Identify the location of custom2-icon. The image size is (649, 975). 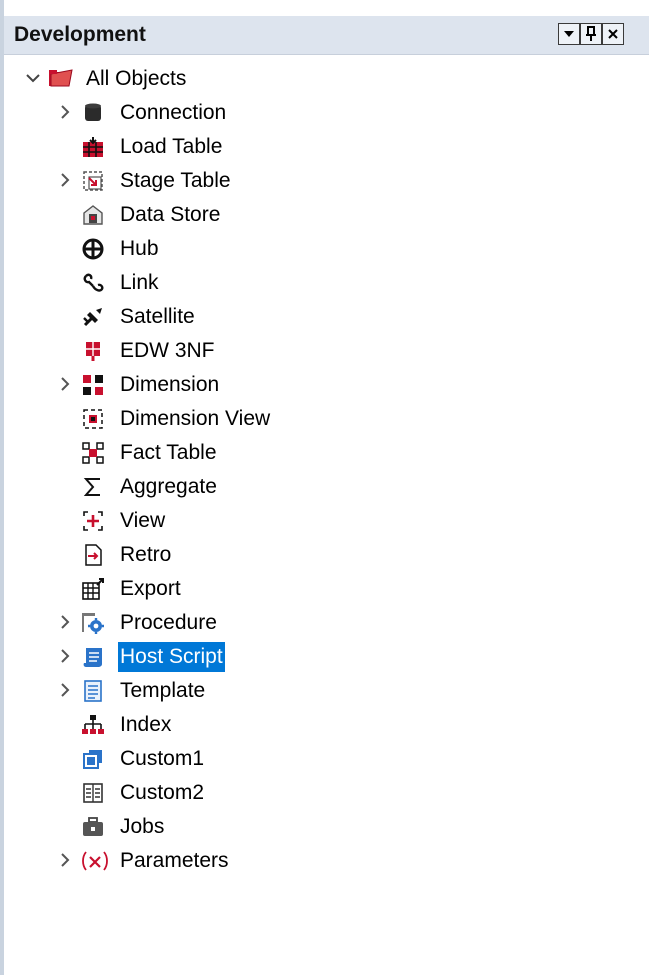
(94, 793).